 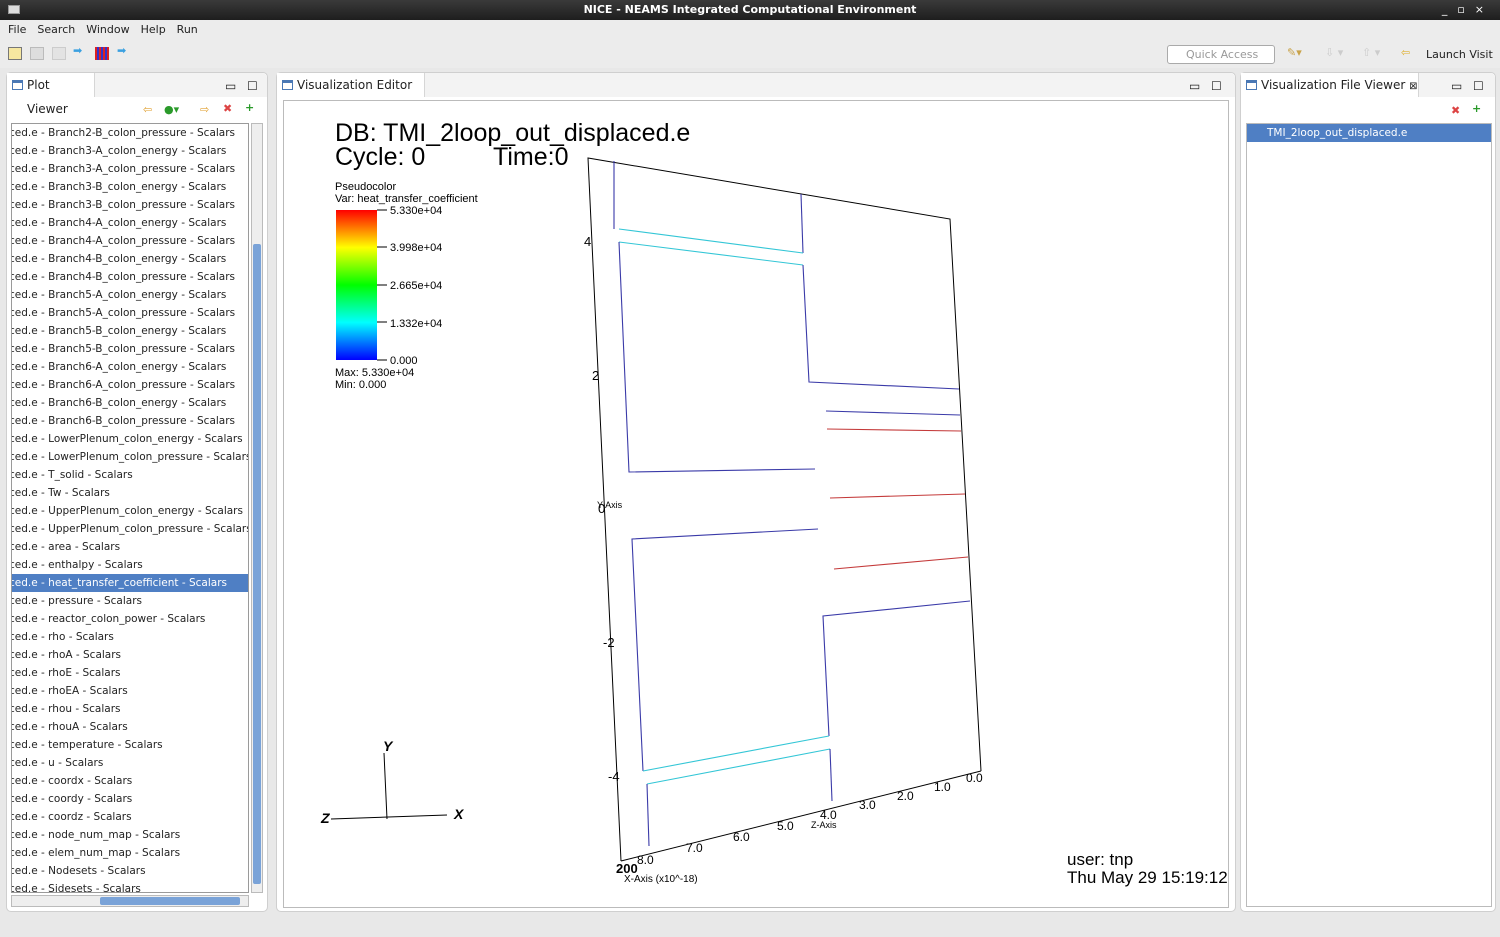 What do you see at coordinates (59, 53) in the screenshot?
I see `save-all-icon` at bounding box center [59, 53].